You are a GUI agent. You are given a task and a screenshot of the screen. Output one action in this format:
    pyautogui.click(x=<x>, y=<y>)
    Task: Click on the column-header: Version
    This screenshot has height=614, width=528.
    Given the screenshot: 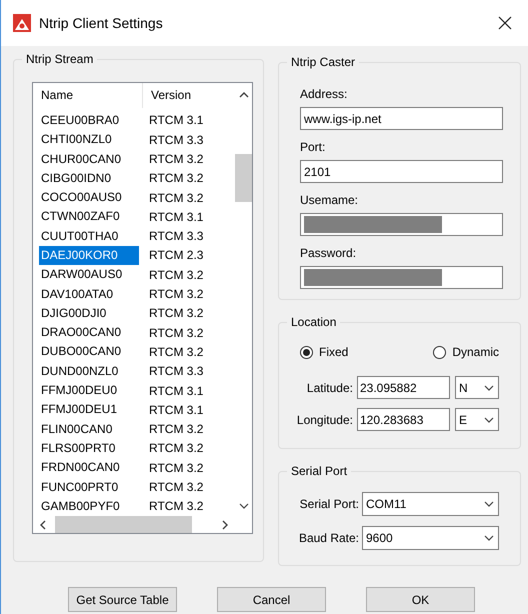 What is the action you would take?
    pyautogui.click(x=167, y=95)
    